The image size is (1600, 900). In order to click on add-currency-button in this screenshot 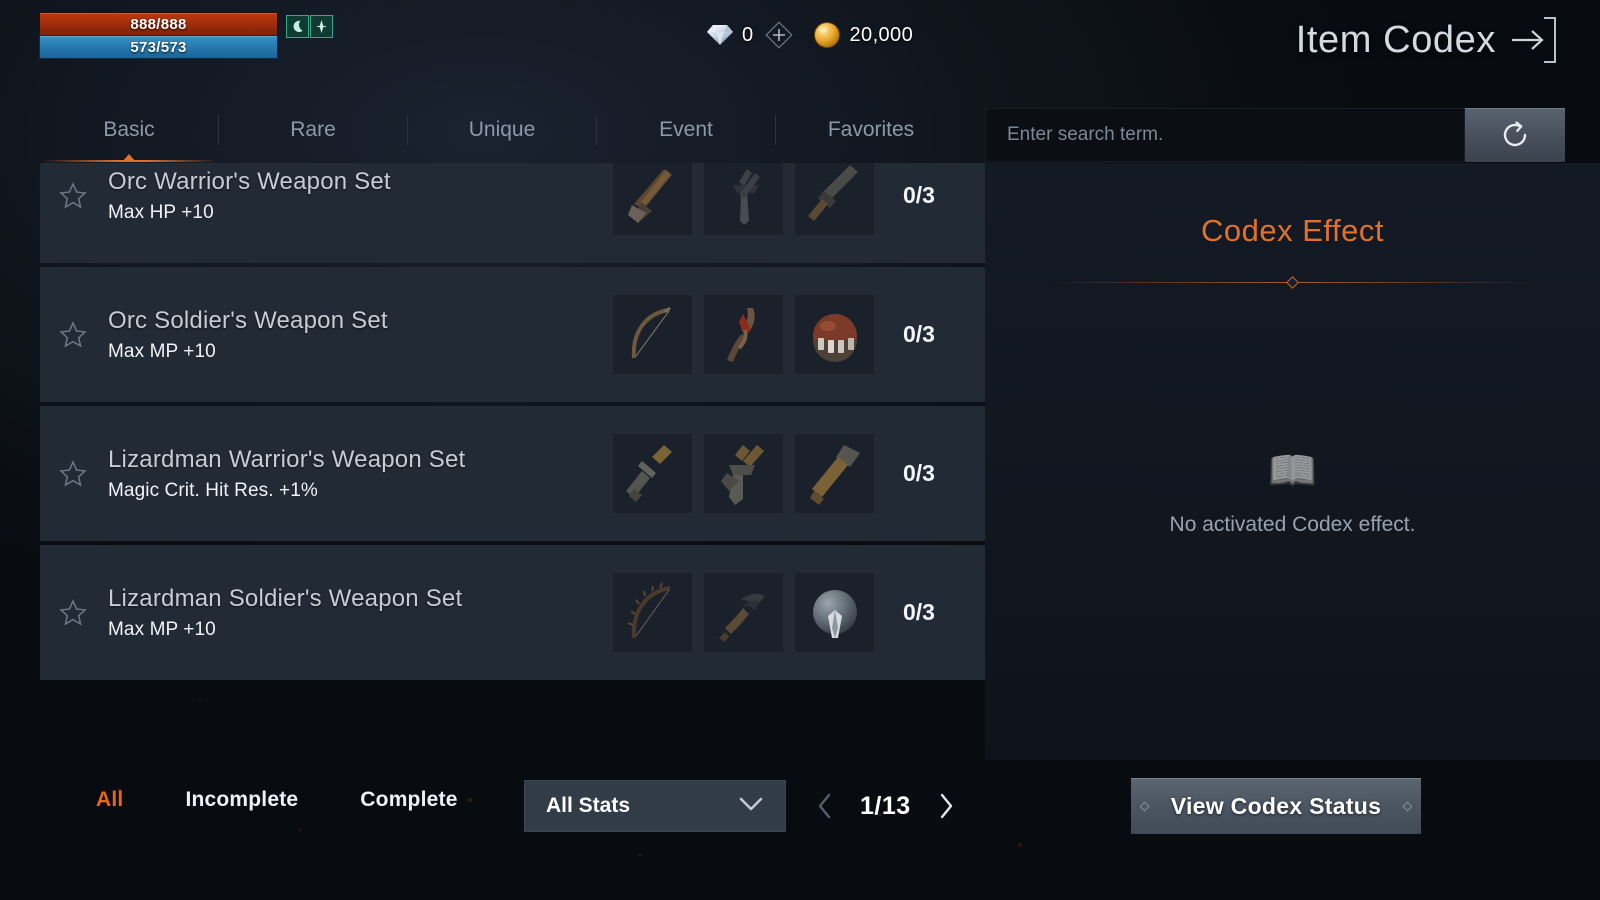, I will do `click(779, 35)`.